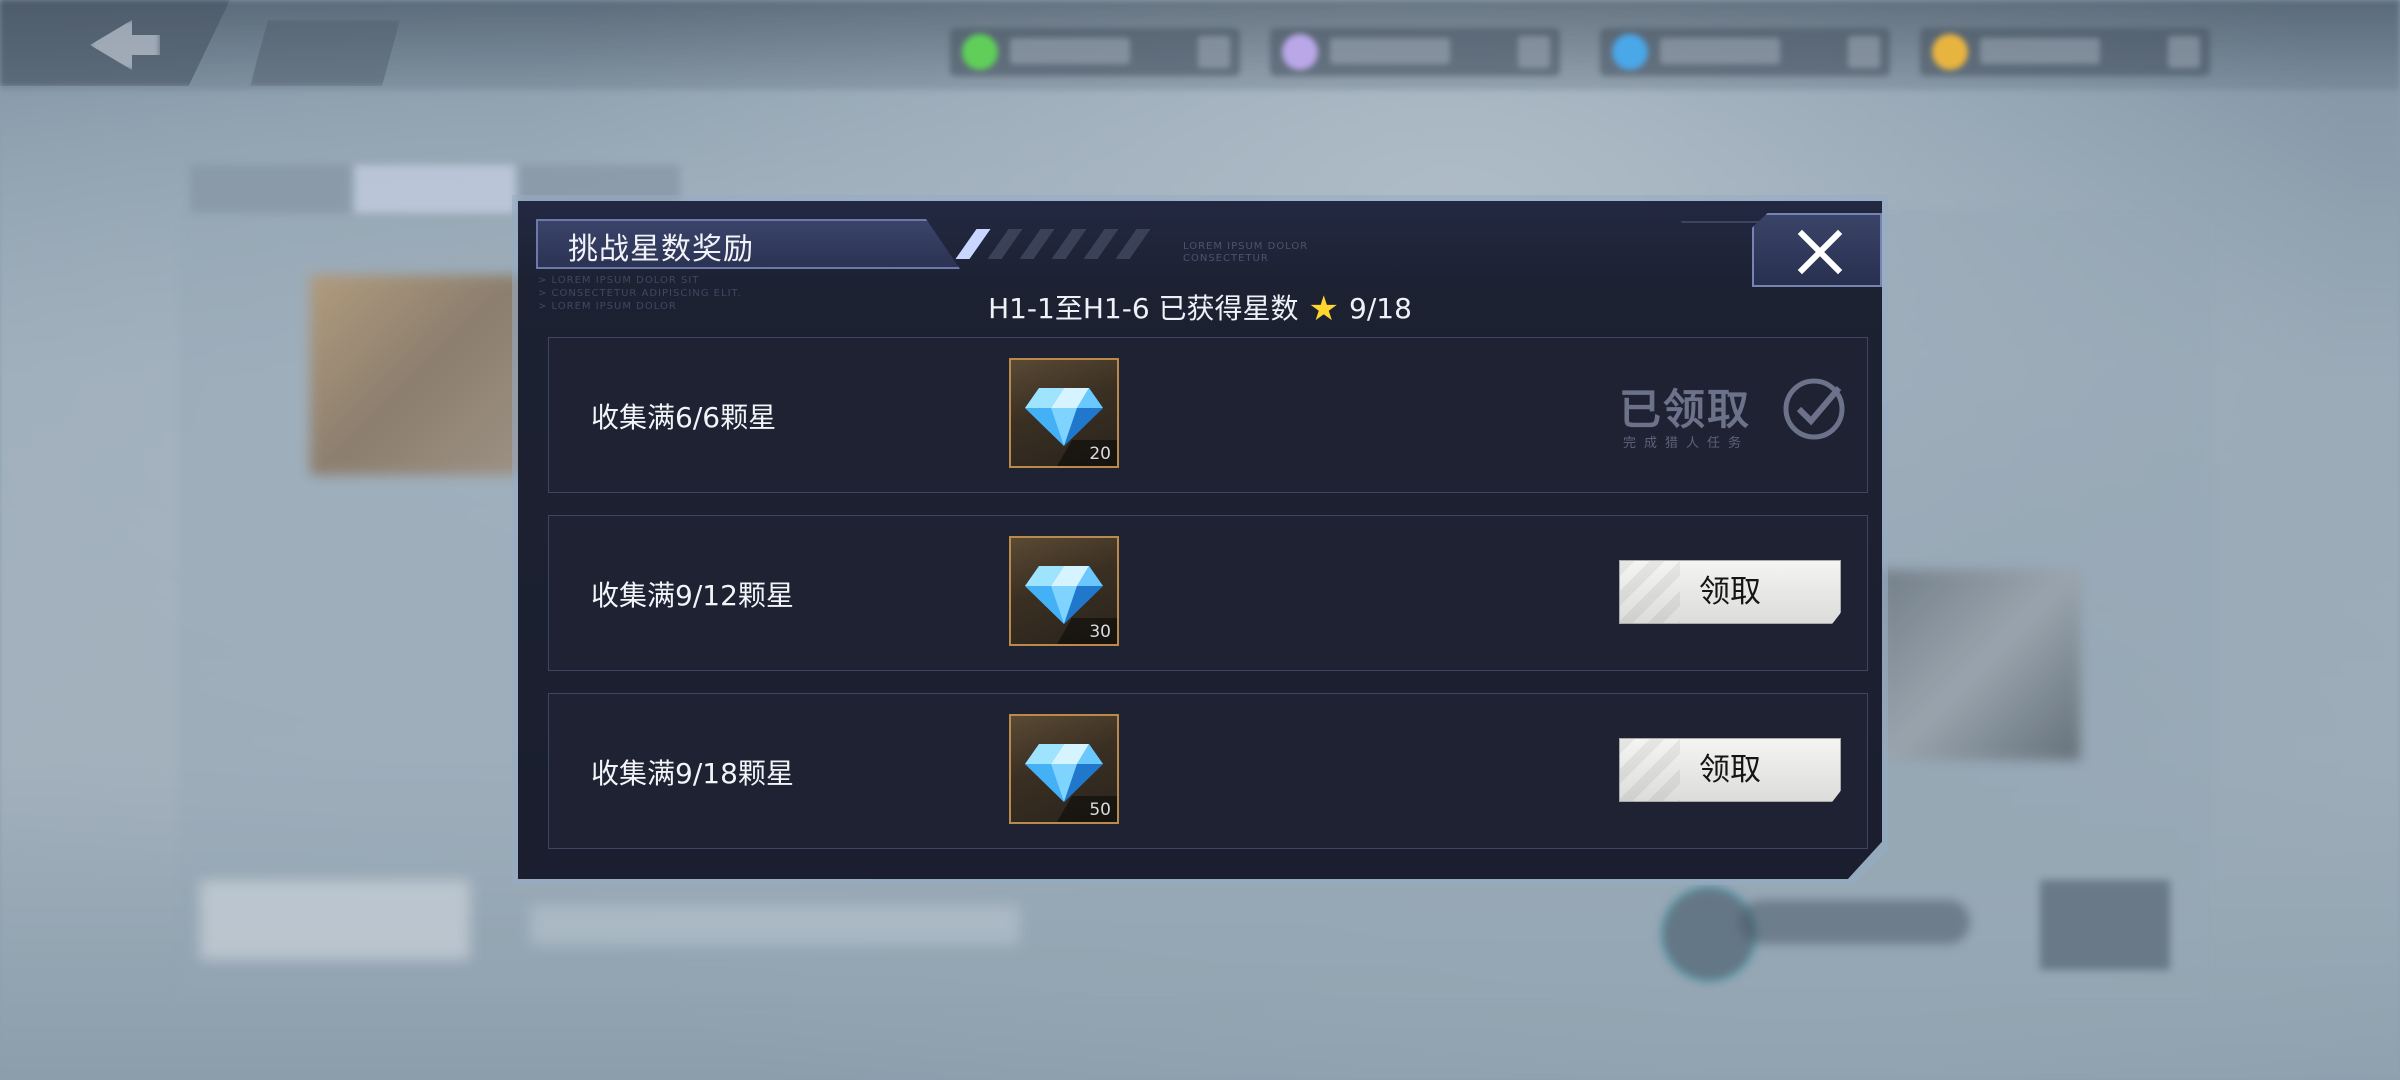 The width and height of the screenshot is (2400, 1080). What do you see at coordinates (1208, 771) in the screenshot?
I see `reward-row: 收集满9/18颗星 50 领取` at bounding box center [1208, 771].